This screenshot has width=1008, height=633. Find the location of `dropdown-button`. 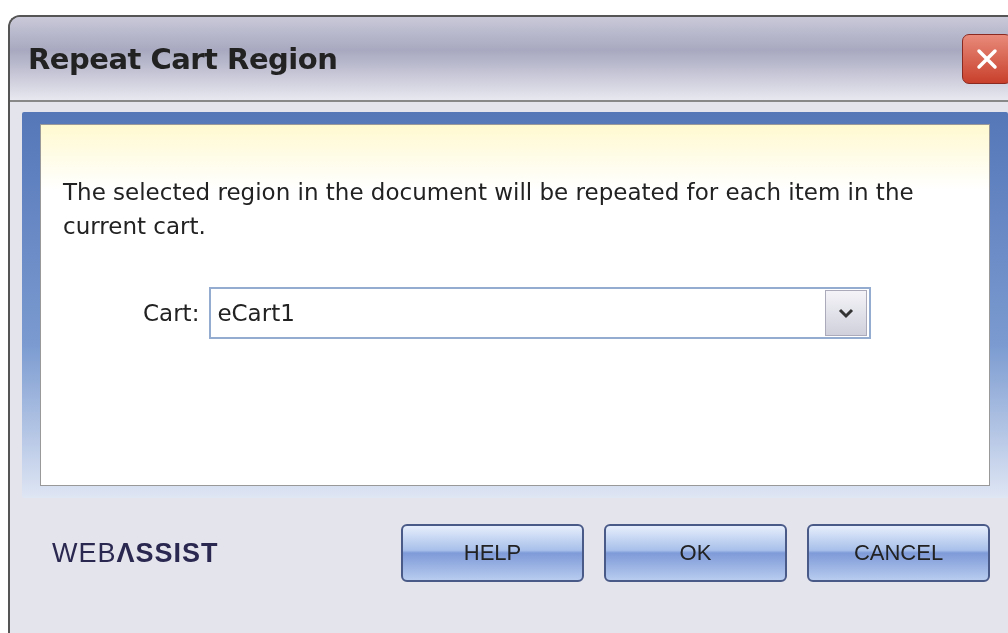

dropdown-button is located at coordinates (846, 313).